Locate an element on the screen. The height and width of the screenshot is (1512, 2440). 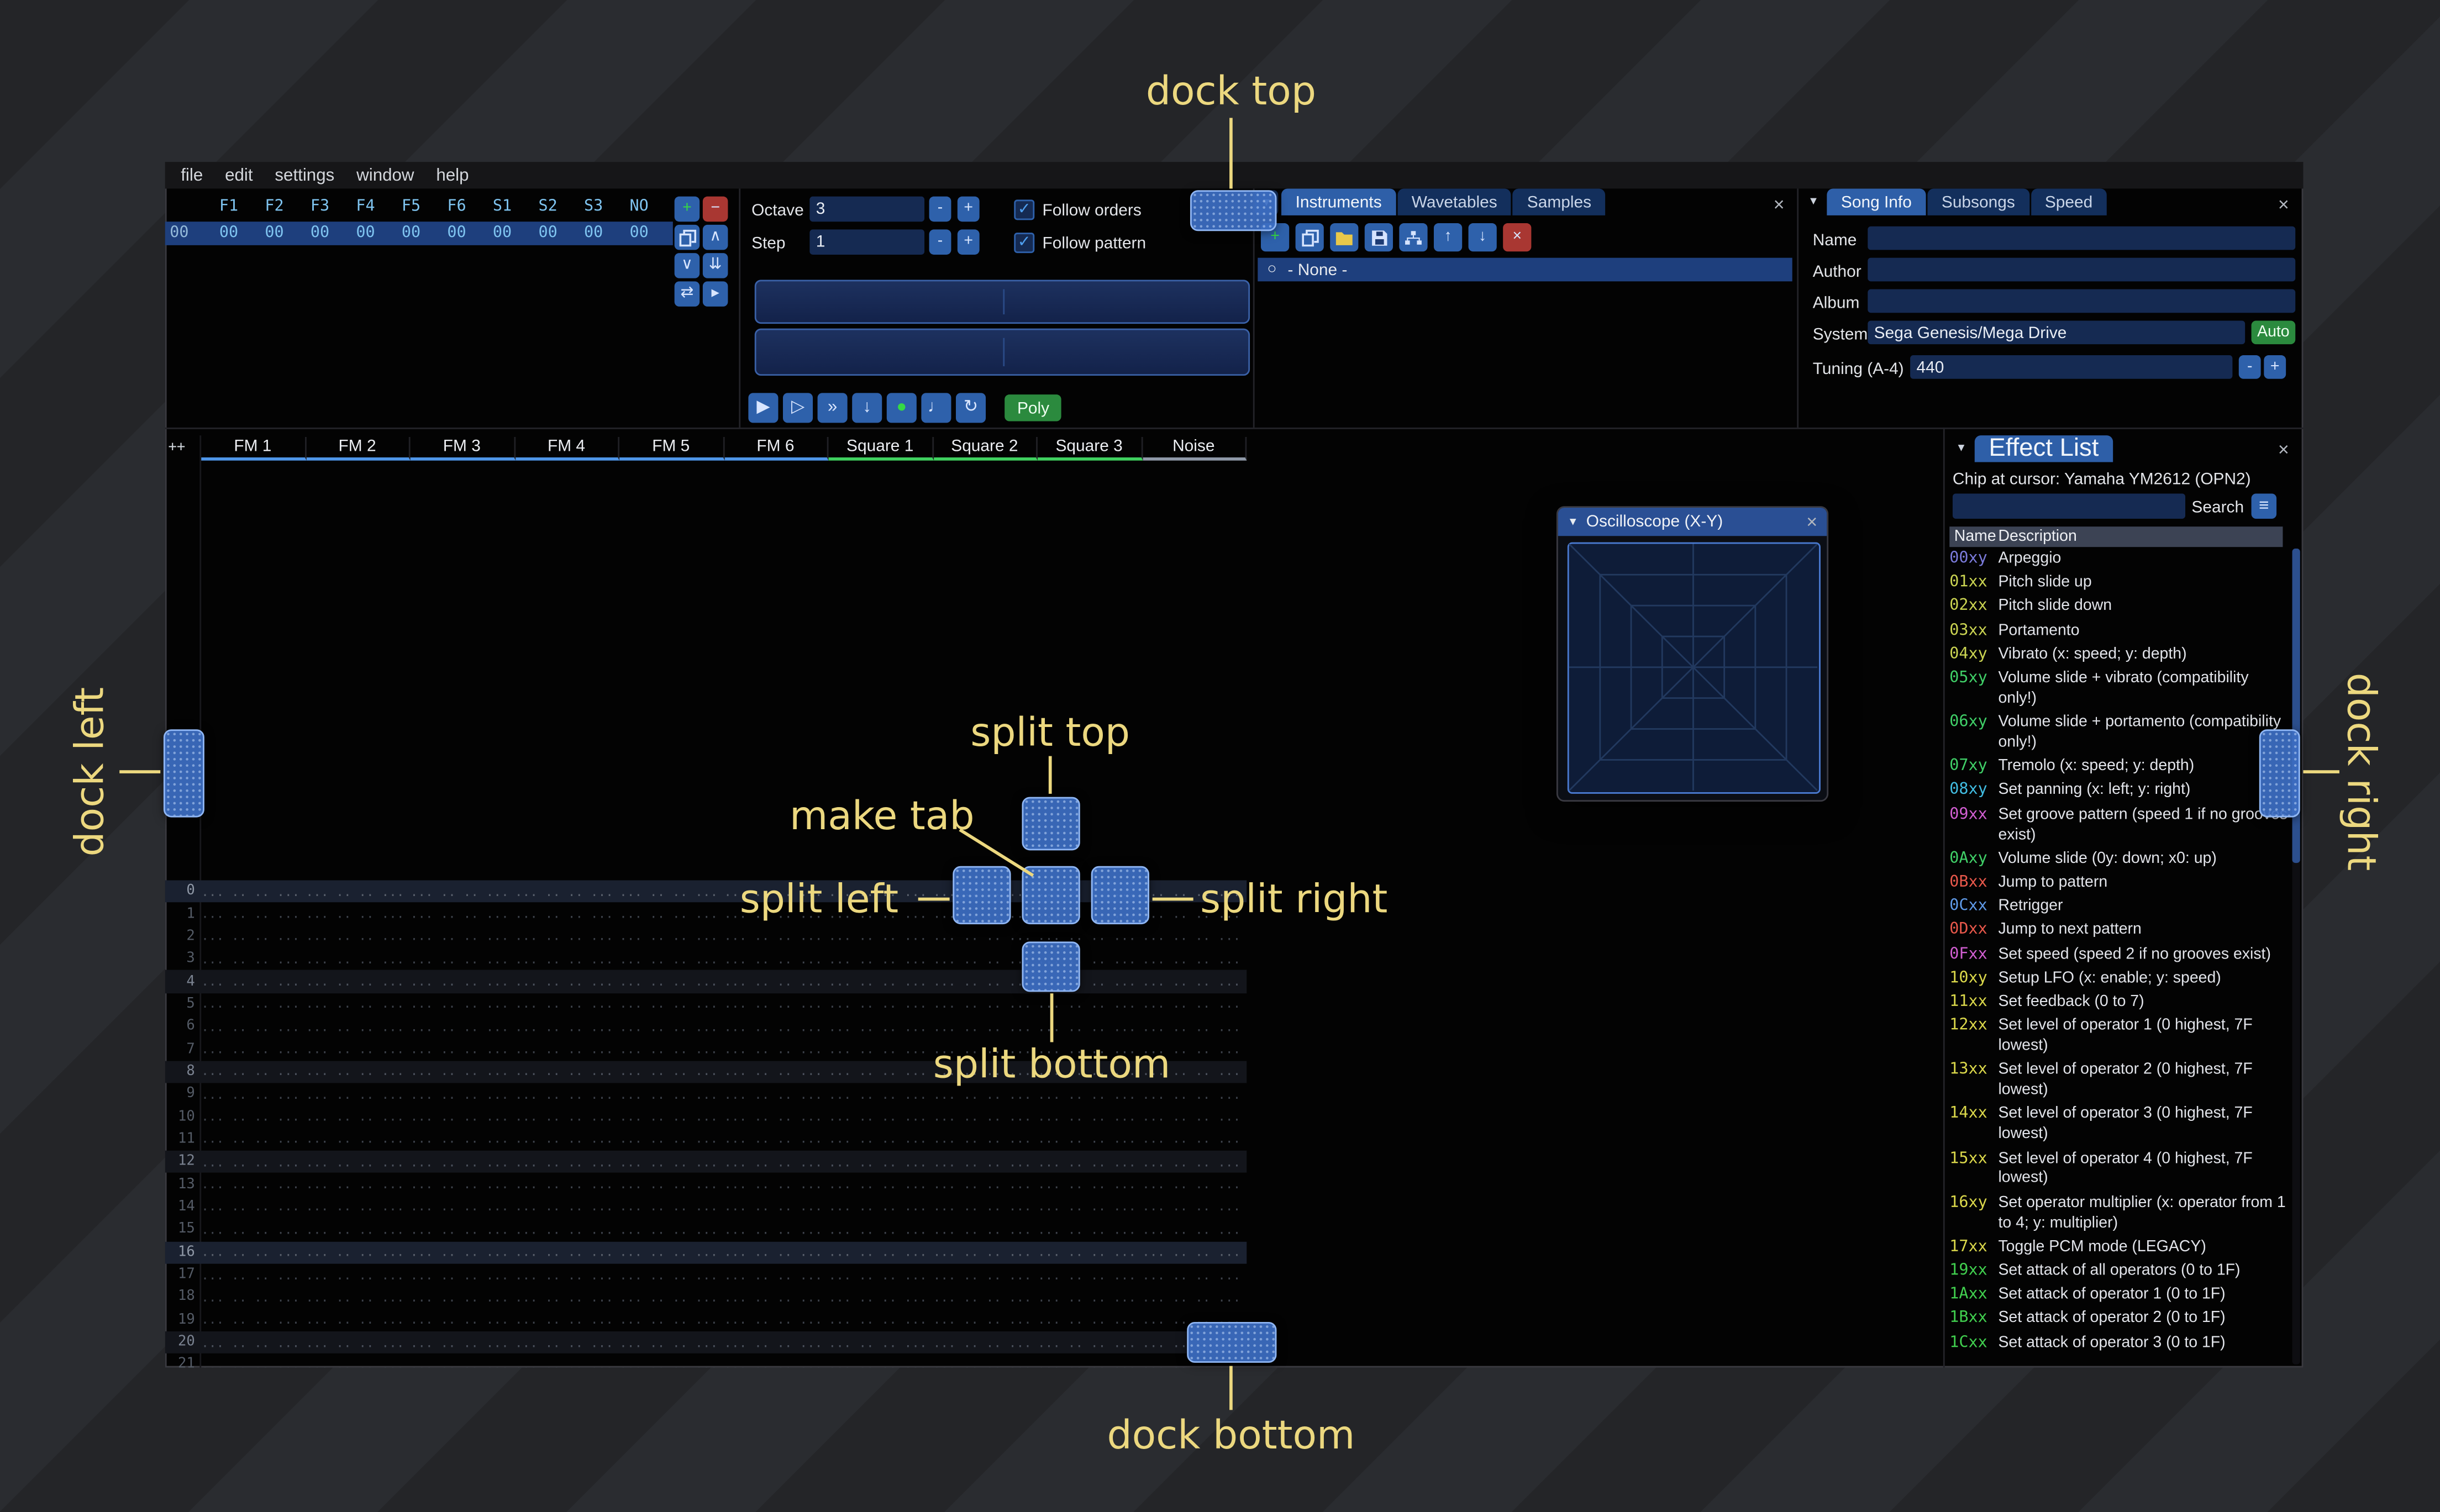
step-input: 1 is located at coordinates (867, 242).